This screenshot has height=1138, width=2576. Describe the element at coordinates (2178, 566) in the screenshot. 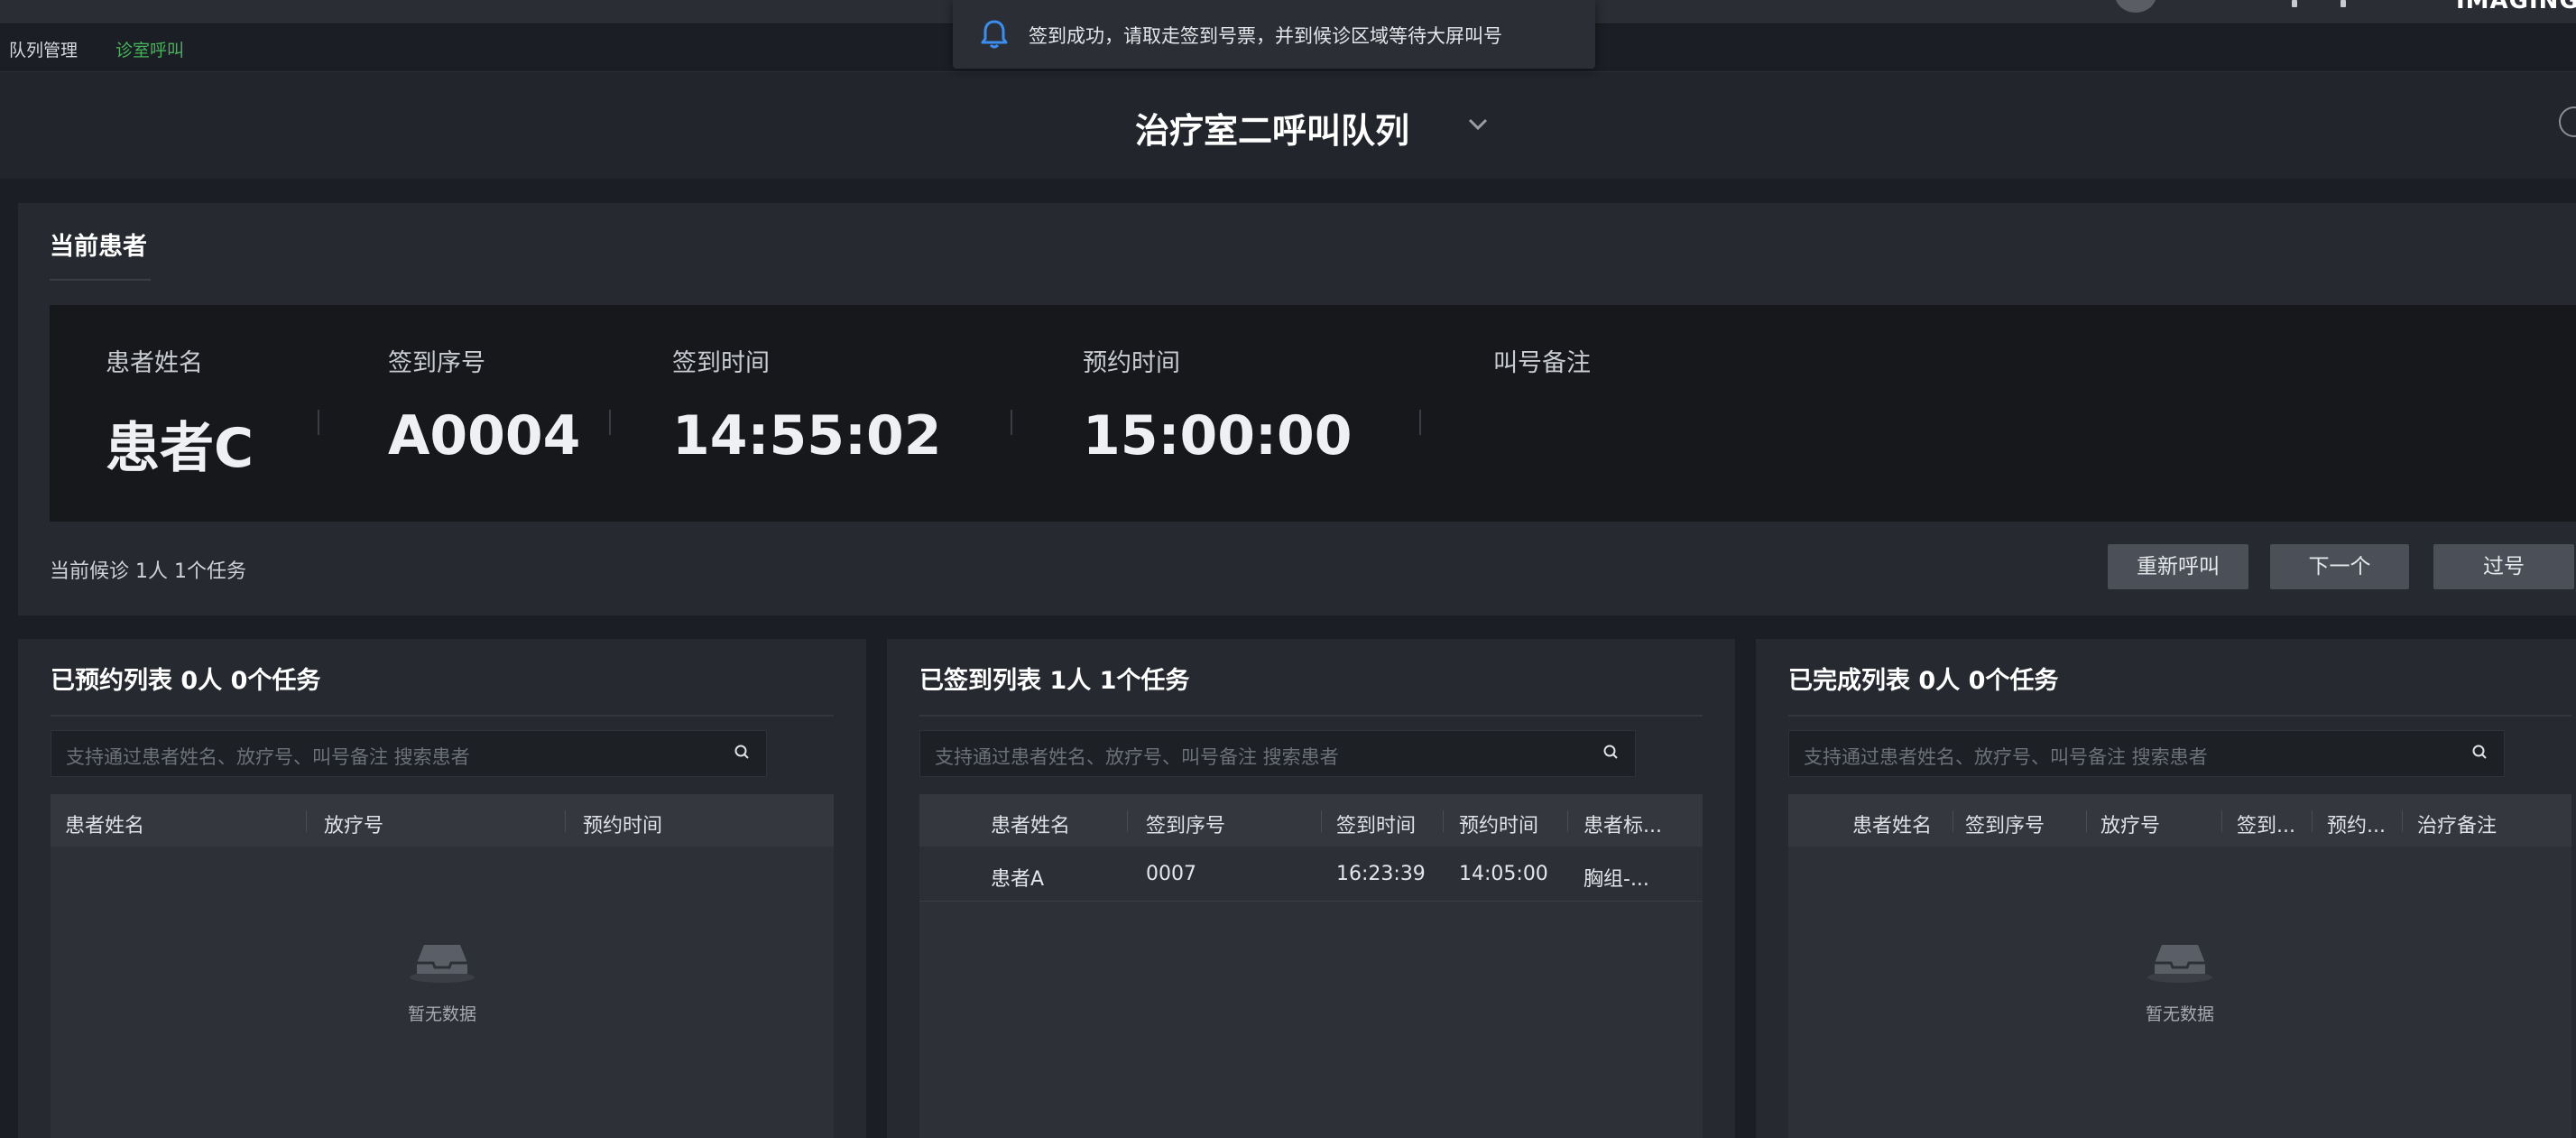

I see `recall-button: 重新呼叫` at that location.